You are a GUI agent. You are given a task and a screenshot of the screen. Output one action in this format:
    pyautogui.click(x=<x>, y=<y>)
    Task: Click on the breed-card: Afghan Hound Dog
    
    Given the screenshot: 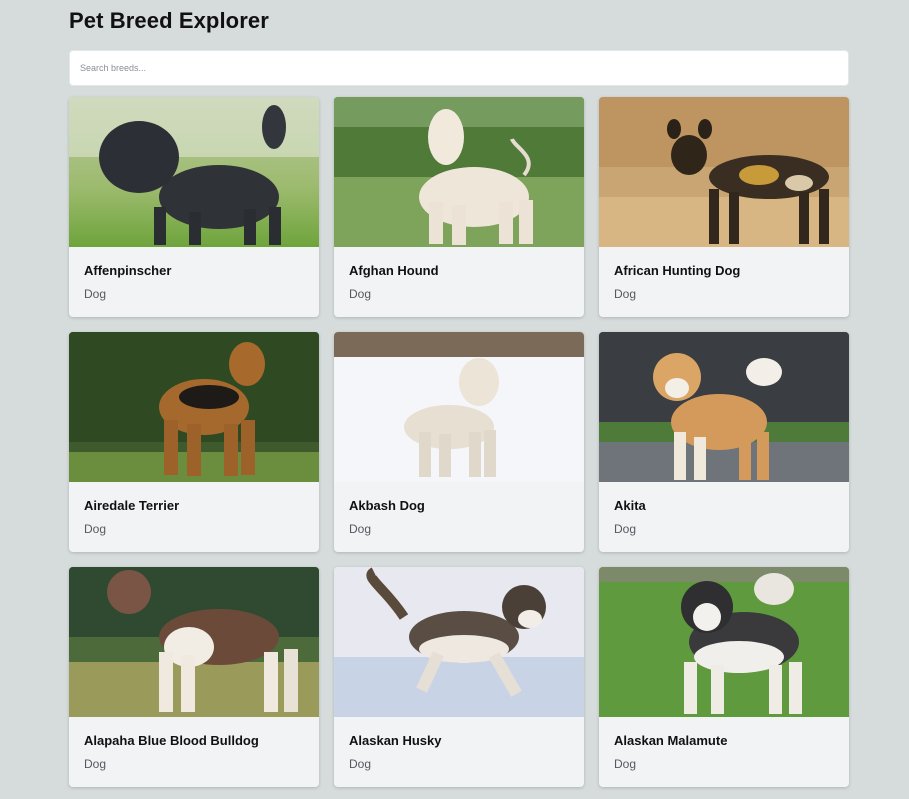 What is the action you would take?
    pyautogui.click(x=459, y=207)
    